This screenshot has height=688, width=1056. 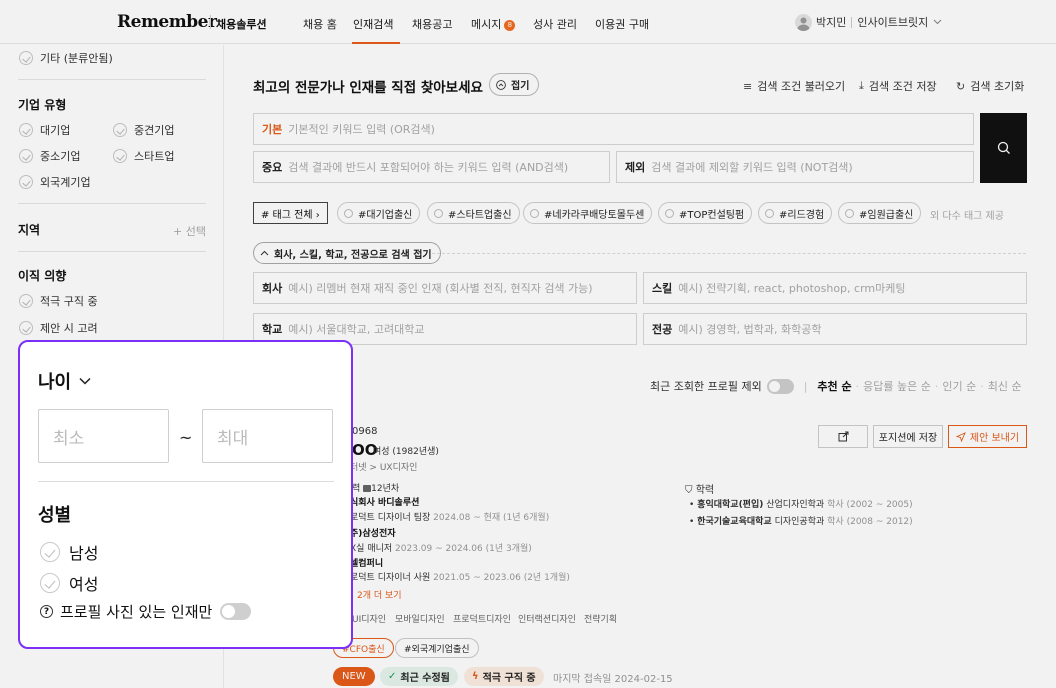 What do you see at coordinates (267, 436) in the screenshot?
I see `age-max-input: 최대` at bounding box center [267, 436].